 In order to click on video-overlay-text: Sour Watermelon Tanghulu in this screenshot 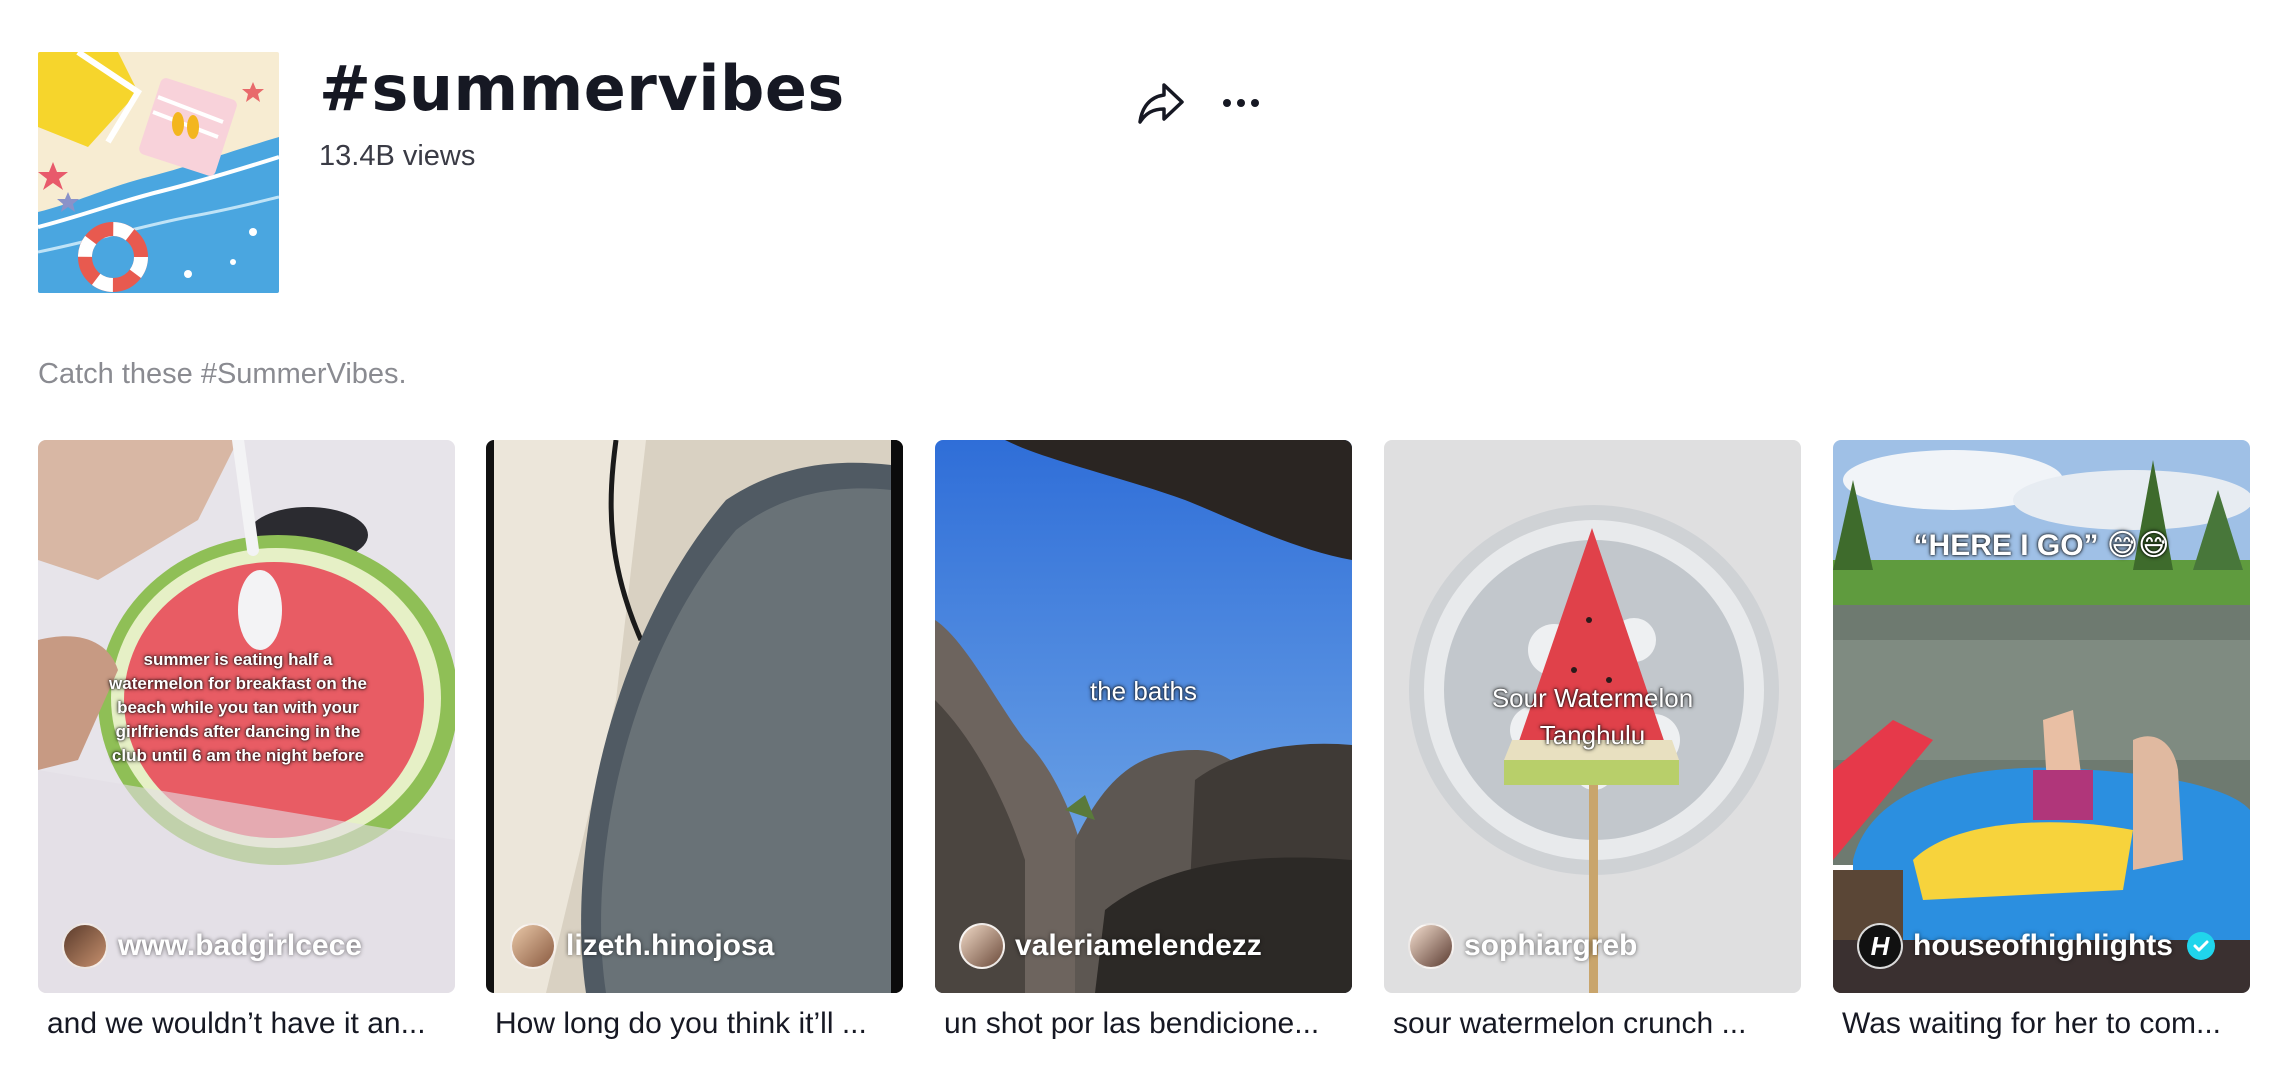, I will do `click(1592, 716)`.